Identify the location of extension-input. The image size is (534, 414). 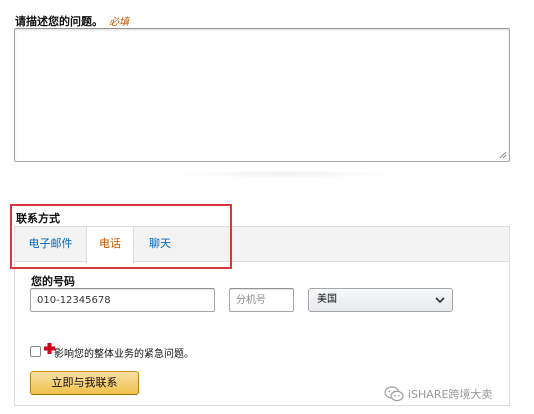
(261, 300).